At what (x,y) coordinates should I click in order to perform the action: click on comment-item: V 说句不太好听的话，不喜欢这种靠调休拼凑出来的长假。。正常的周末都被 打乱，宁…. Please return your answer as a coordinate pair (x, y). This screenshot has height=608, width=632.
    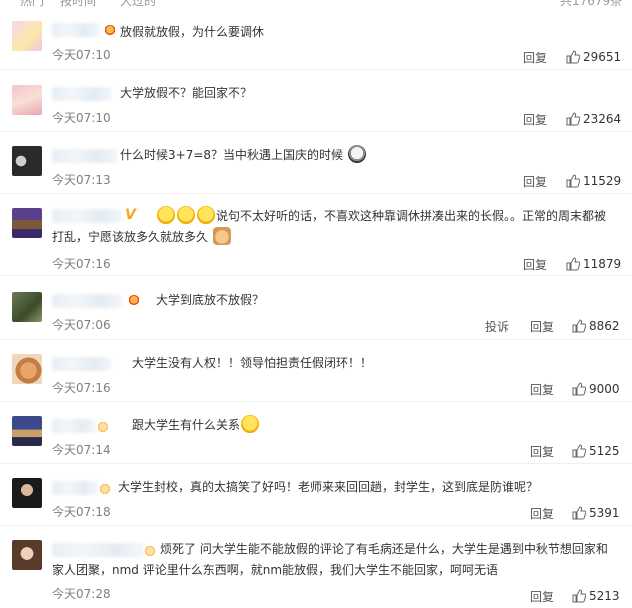
    Looking at the image, I should click on (316, 235).